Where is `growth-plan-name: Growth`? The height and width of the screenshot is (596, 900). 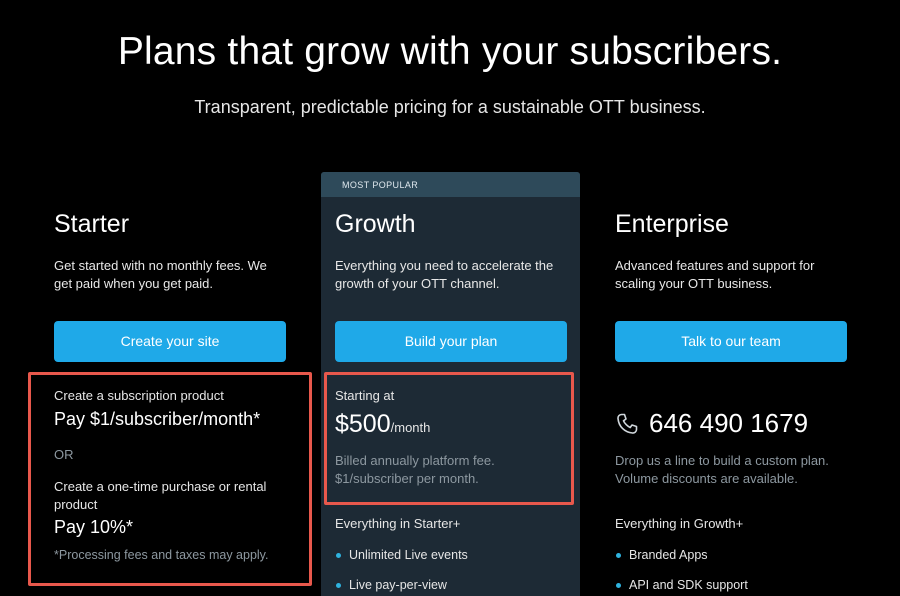 growth-plan-name: Growth is located at coordinates (375, 224).